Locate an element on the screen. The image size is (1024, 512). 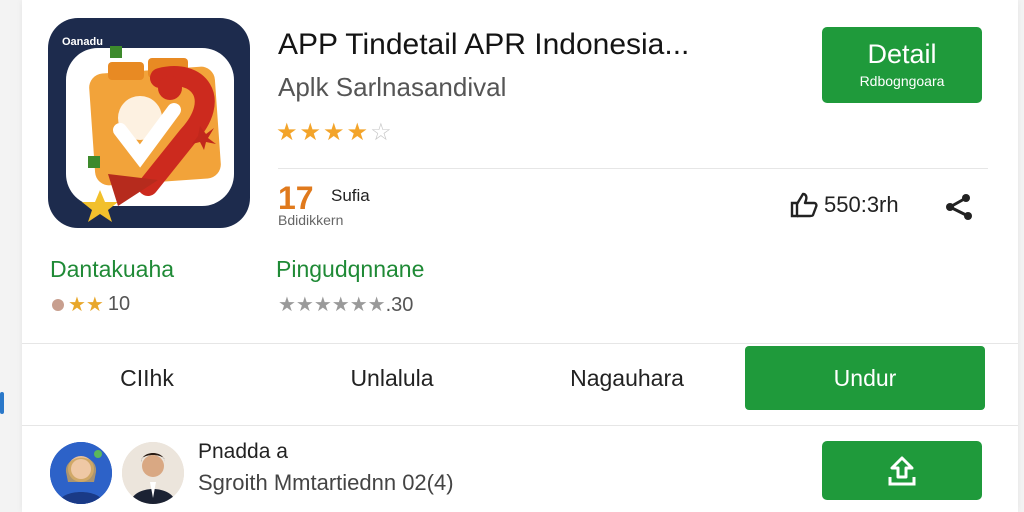
app-icon: Oanadu is located at coordinates (149, 123).